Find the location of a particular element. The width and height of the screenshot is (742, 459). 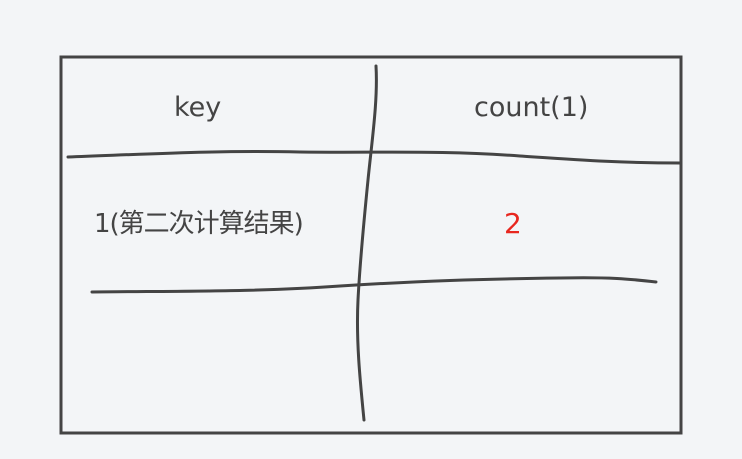

column-divider-line is located at coordinates (366, 243).